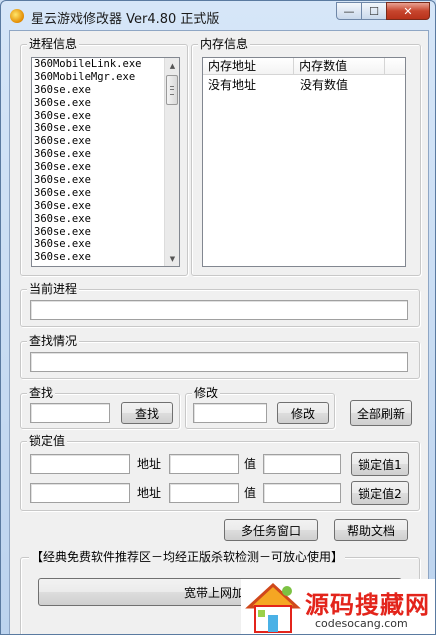  I want to click on modify-label: 修改, so click(206, 393).